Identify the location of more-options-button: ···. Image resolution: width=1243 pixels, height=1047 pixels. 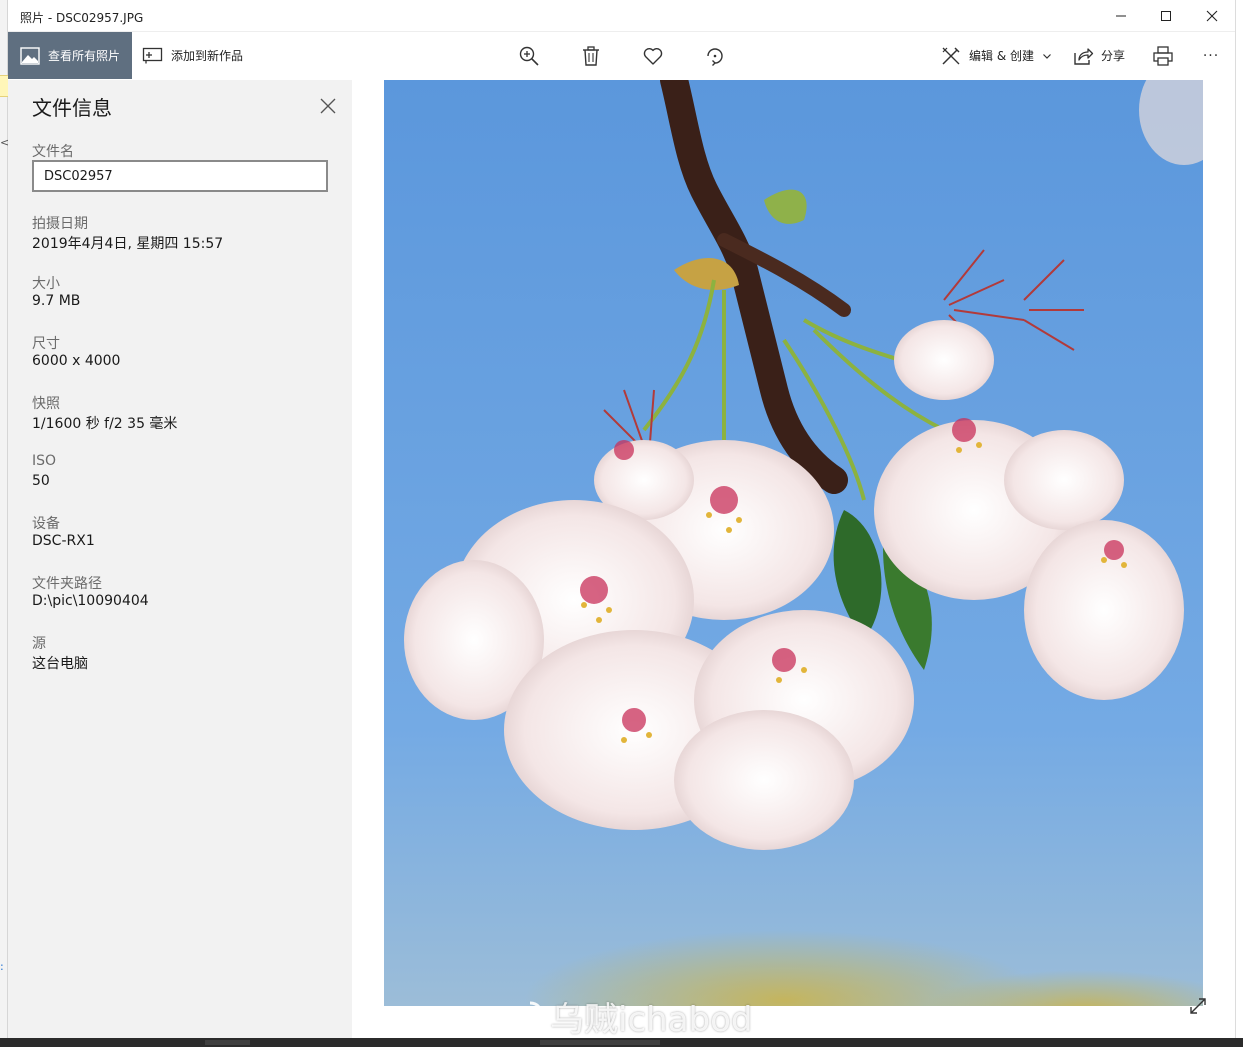
(1211, 56).